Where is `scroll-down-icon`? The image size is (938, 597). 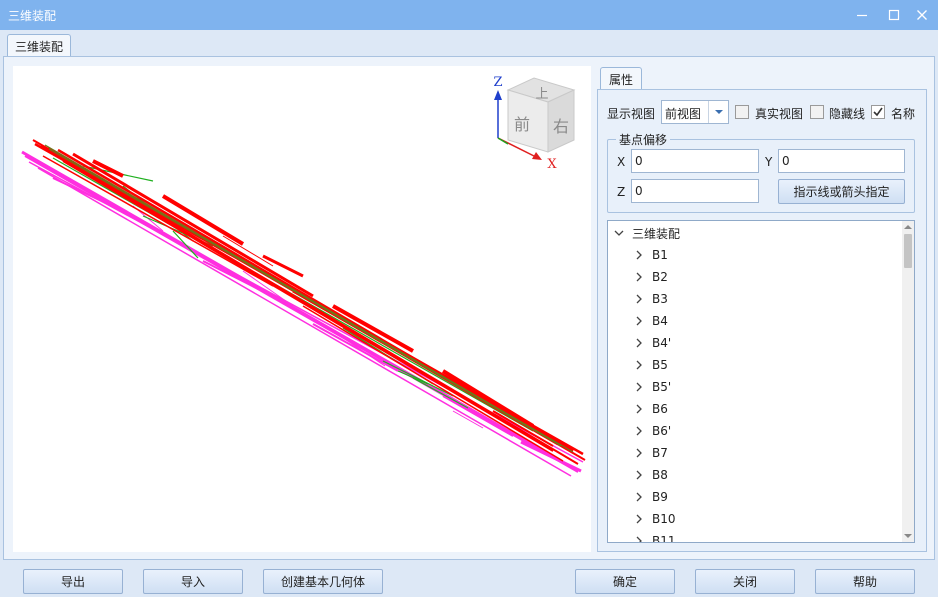
scroll-down-icon is located at coordinates (908, 536).